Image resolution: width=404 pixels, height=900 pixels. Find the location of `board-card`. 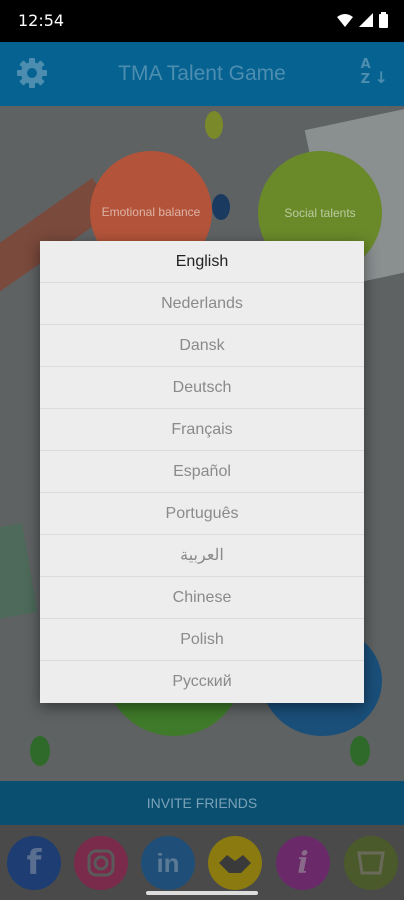

board-card is located at coordinates (19, 571).